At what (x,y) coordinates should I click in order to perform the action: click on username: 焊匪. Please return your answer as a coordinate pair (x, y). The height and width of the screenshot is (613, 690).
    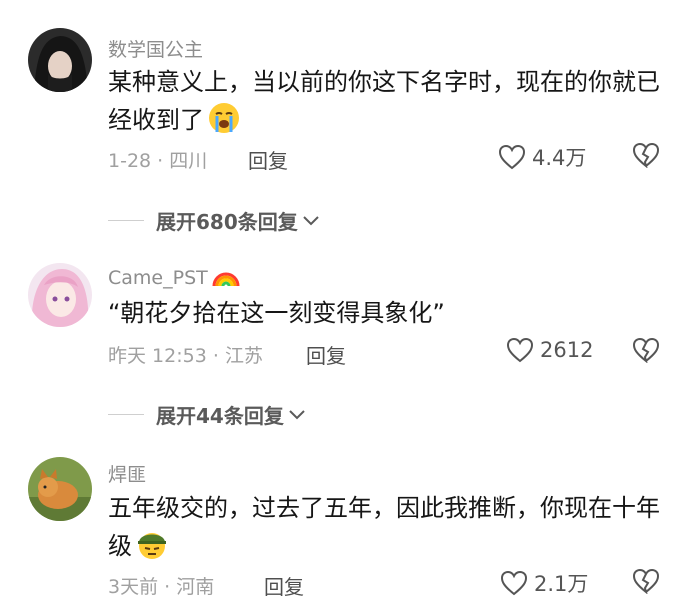
    Looking at the image, I should click on (127, 473).